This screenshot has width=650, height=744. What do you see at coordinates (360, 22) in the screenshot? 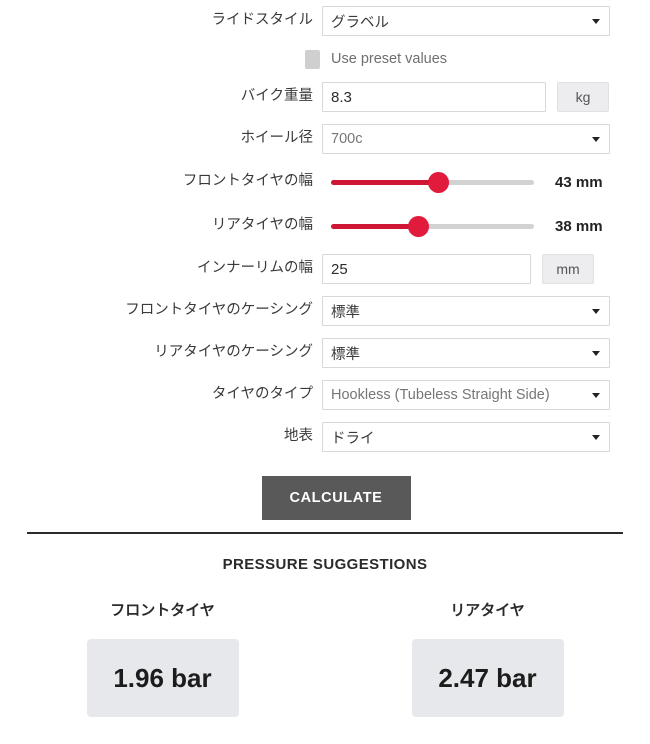
I see `ride-style-value: グラベル` at bounding box center [360, 22].